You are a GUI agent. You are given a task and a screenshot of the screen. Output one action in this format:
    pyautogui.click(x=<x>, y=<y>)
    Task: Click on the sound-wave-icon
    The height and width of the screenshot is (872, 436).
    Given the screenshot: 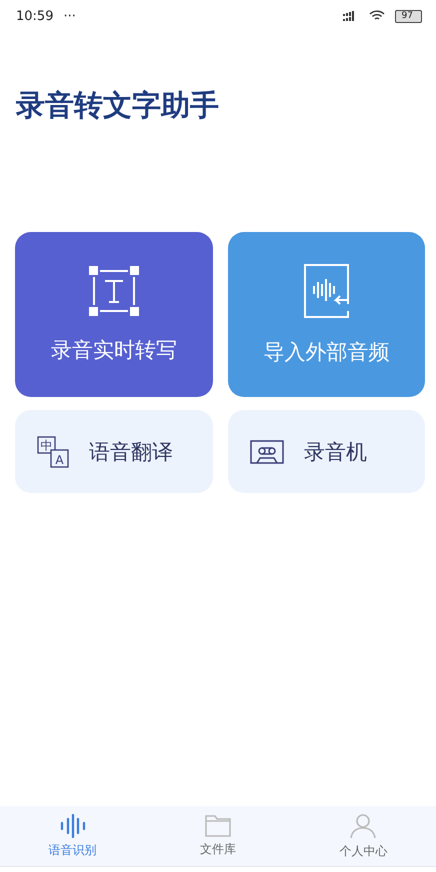 What is the action you would take?
    pyautogui.click(x=73, y=826)
    